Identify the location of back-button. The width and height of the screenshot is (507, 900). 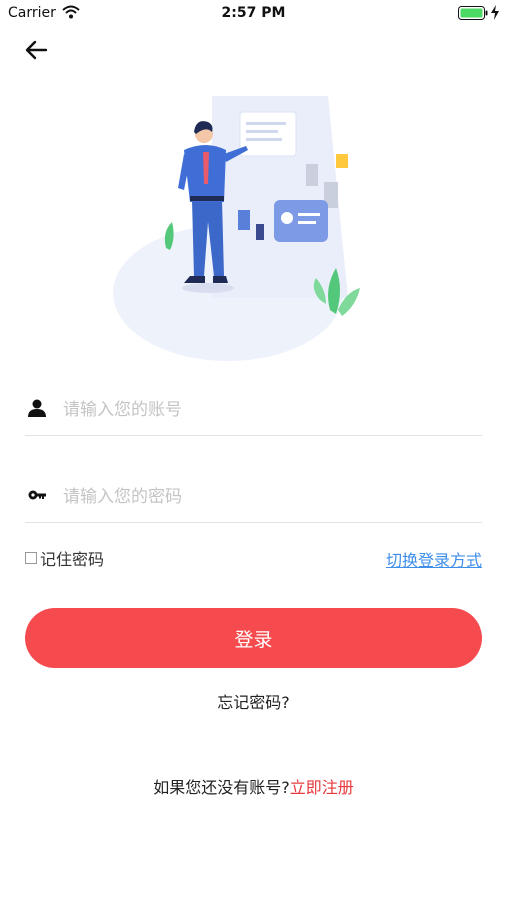
(37, 51).